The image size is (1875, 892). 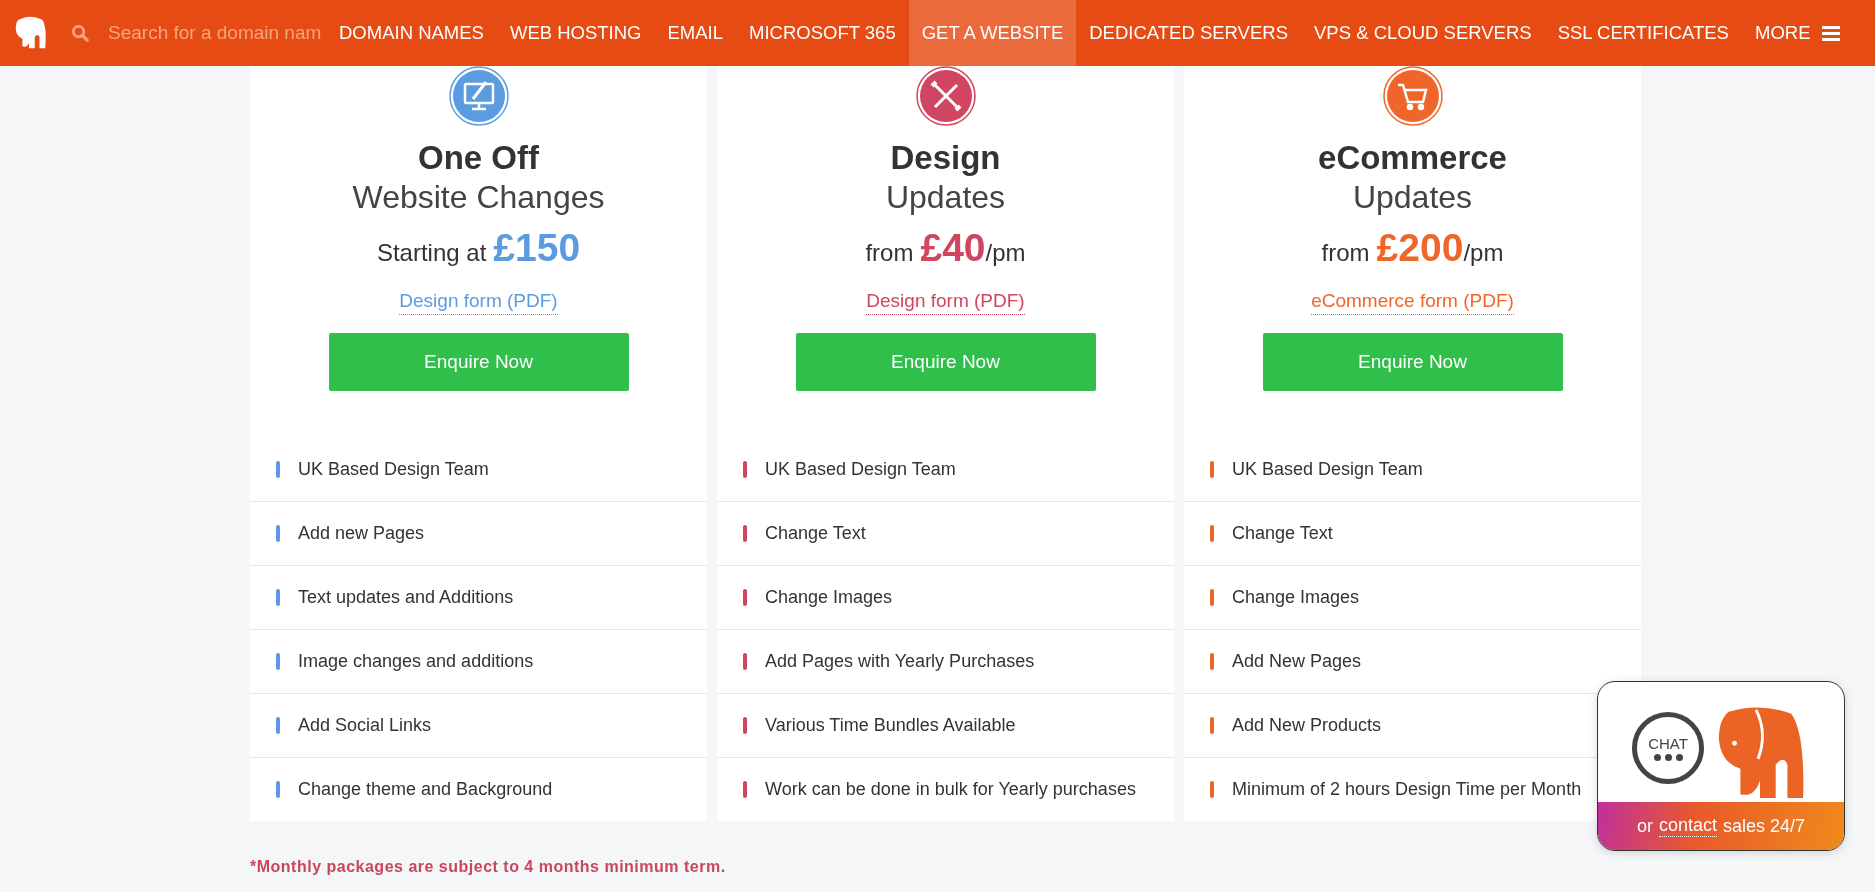 I want to click on more-menu-button: MORE, so click(x=1795, y=33).